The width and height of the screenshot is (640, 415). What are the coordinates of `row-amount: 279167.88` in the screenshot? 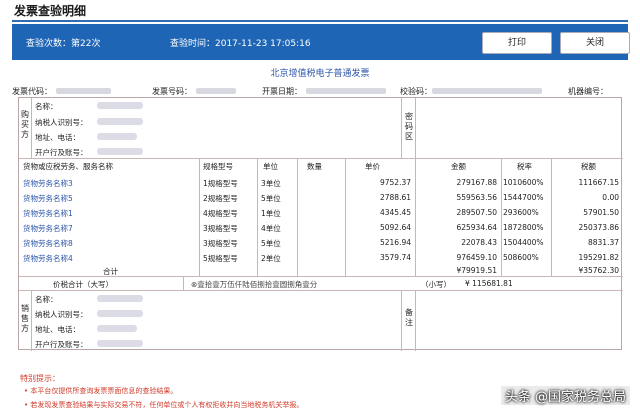 It's located at (476, 182).